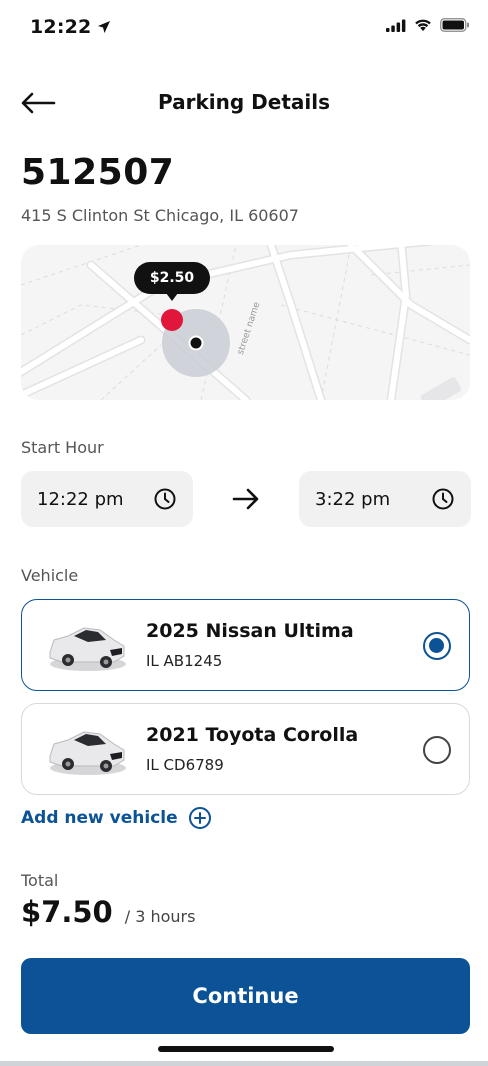 The height and width of the screenshot is (1066, 488). Describe the element at coordinates (67, 912) in the screenshot. I see `total-amount: $7.50` at that location.